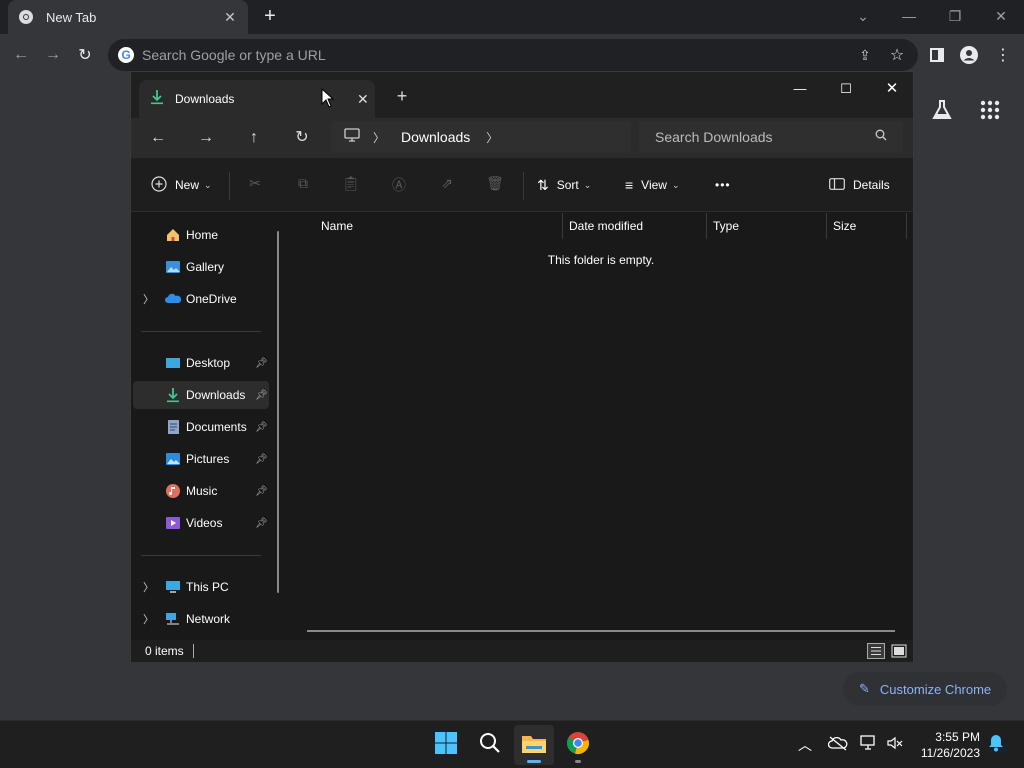  What do you see at coordinates (899, 653) in the screenshot?
I see `large-icons-view-icon` at bounding box center [899, 653].